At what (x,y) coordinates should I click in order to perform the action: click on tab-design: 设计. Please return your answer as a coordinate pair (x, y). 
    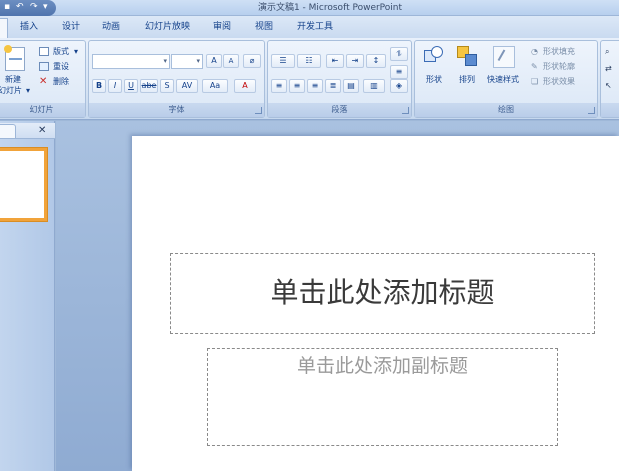
    Looking at the image, I should click on (71, 27).